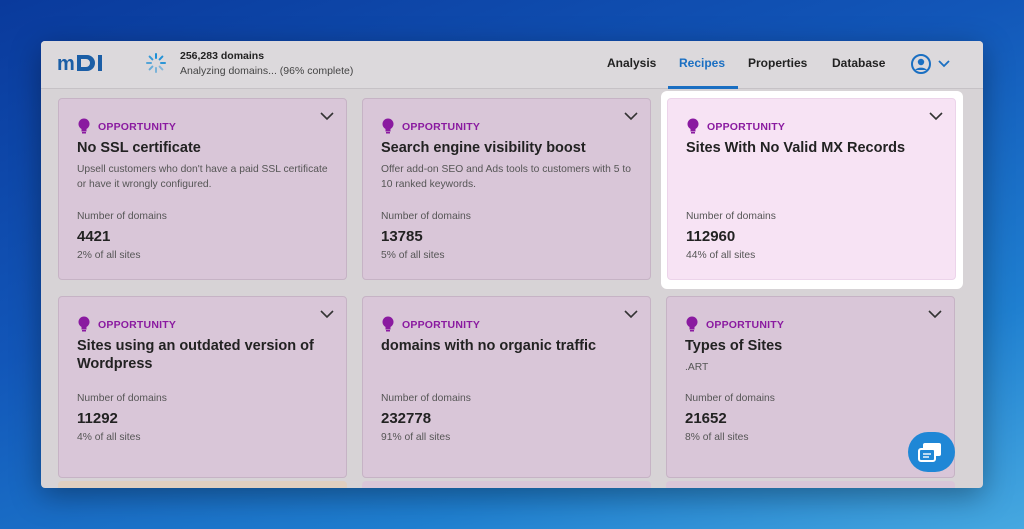 Image resolution: width=1024 pixels, height=529 pixels. What do you see at coordinates (94, 236) in the screenshot?
I see `domain-count-value: 4421` at bounding box center [94, 236].